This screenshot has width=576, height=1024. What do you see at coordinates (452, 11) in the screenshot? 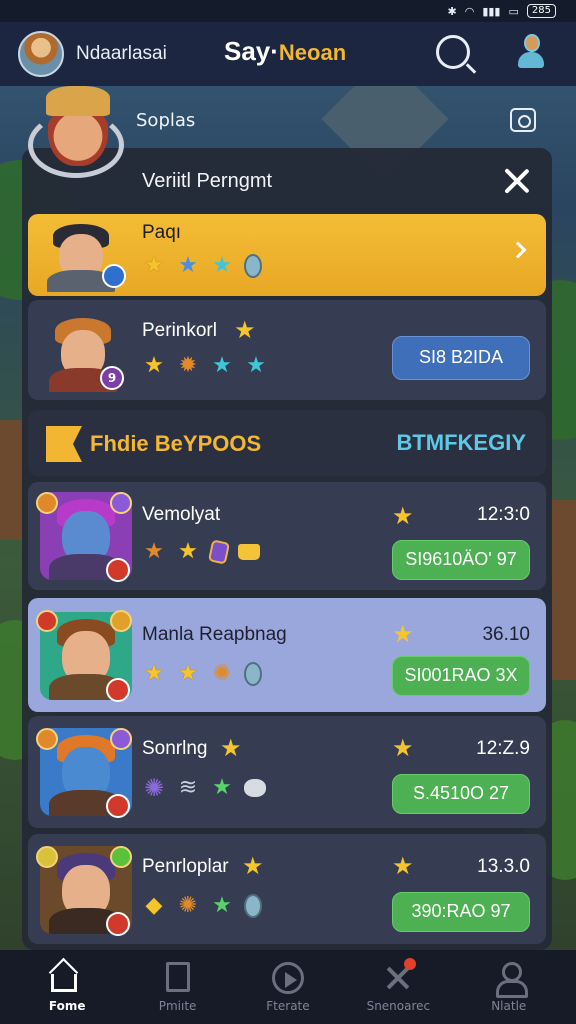
I see `bluetooth-icon: ✱` at bounding box center [452, 11].